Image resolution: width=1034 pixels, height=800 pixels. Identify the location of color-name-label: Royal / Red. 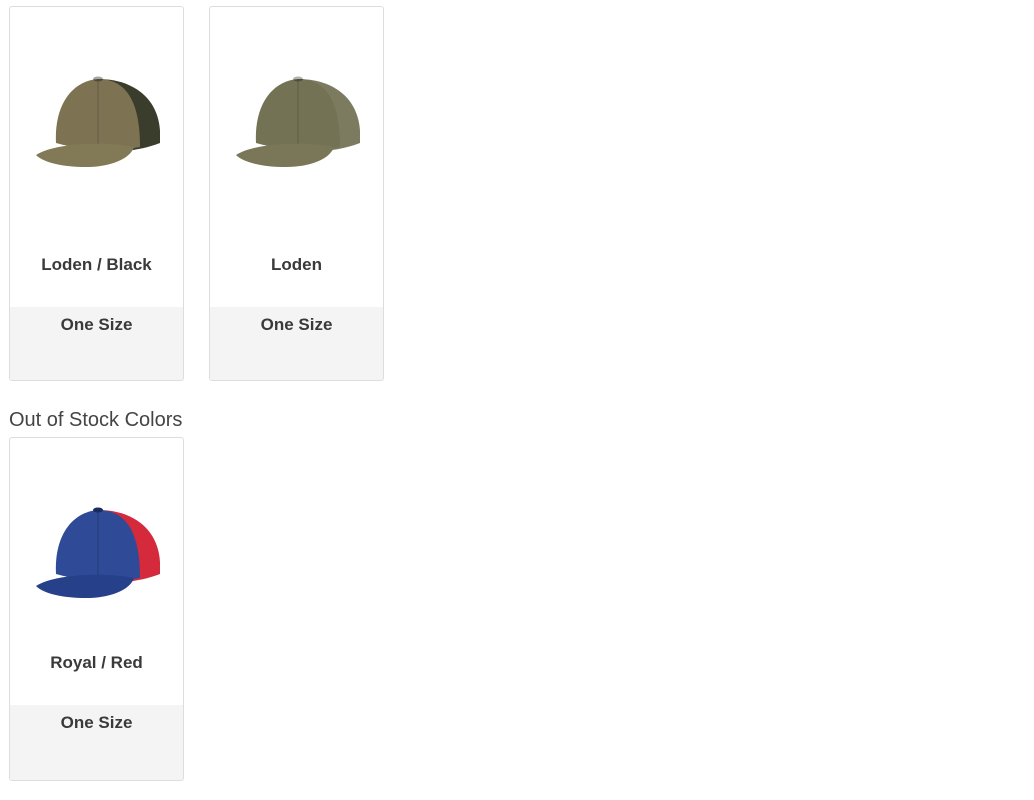
(96, 662).